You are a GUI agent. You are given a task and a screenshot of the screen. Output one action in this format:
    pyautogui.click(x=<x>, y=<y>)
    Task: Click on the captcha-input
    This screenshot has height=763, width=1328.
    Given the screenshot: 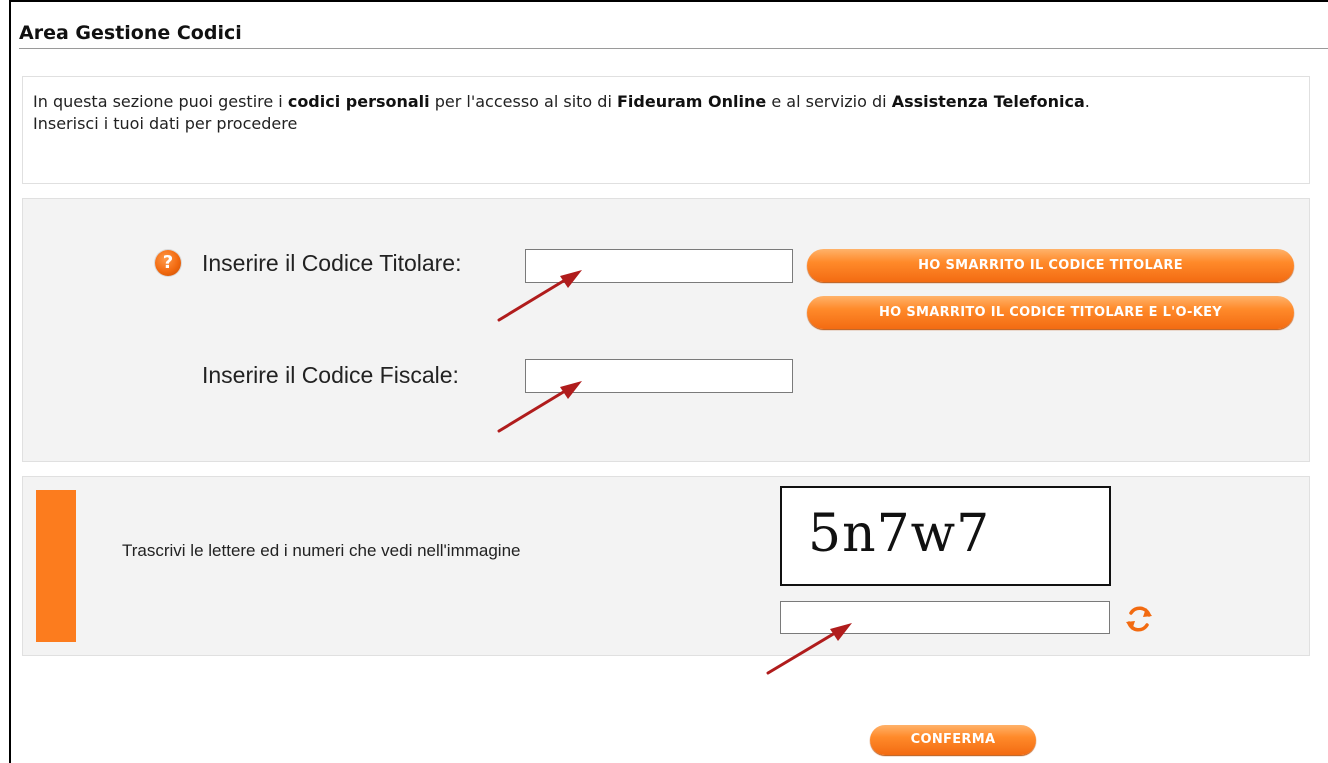 What is the action you would take?
    pyautogui.click(x=945, y=617)
    